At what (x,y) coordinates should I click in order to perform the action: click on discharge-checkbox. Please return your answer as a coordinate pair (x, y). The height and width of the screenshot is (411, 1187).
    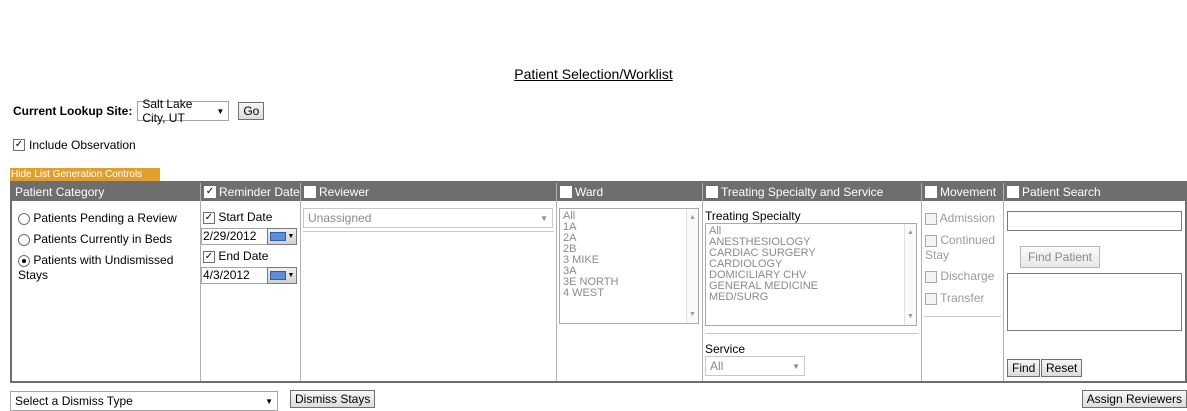
    Looking at the image, I should click on (931, 276).